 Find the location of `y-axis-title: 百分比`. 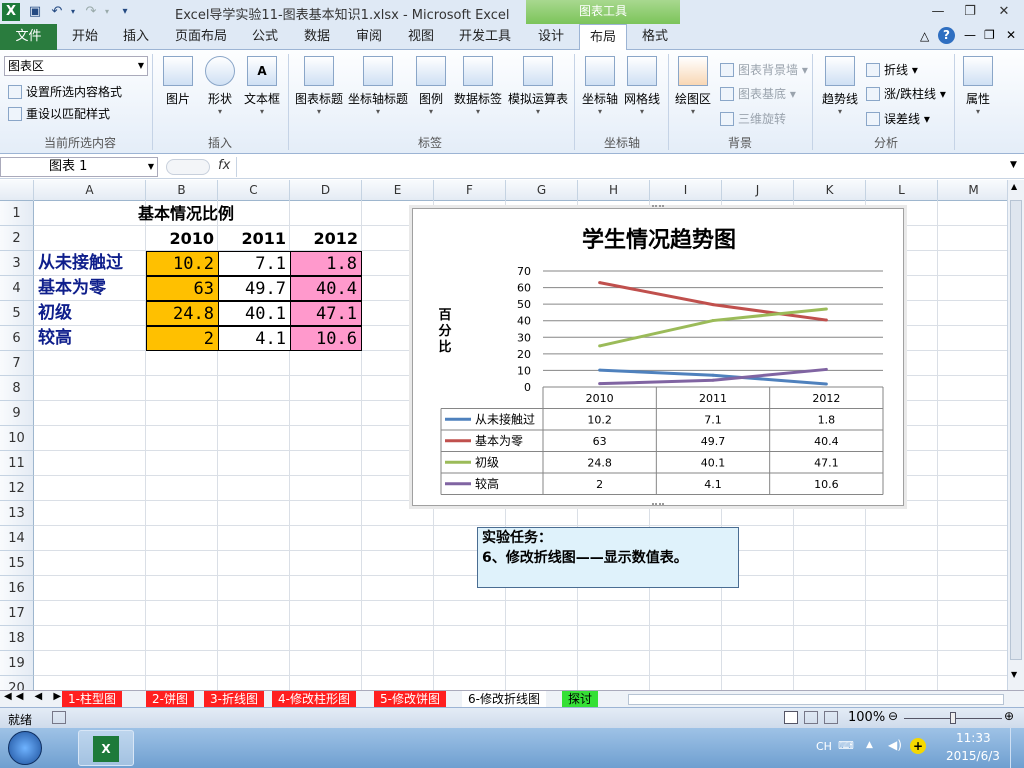

y-axis-title: 百分比 is located at coordinates (444, 331).